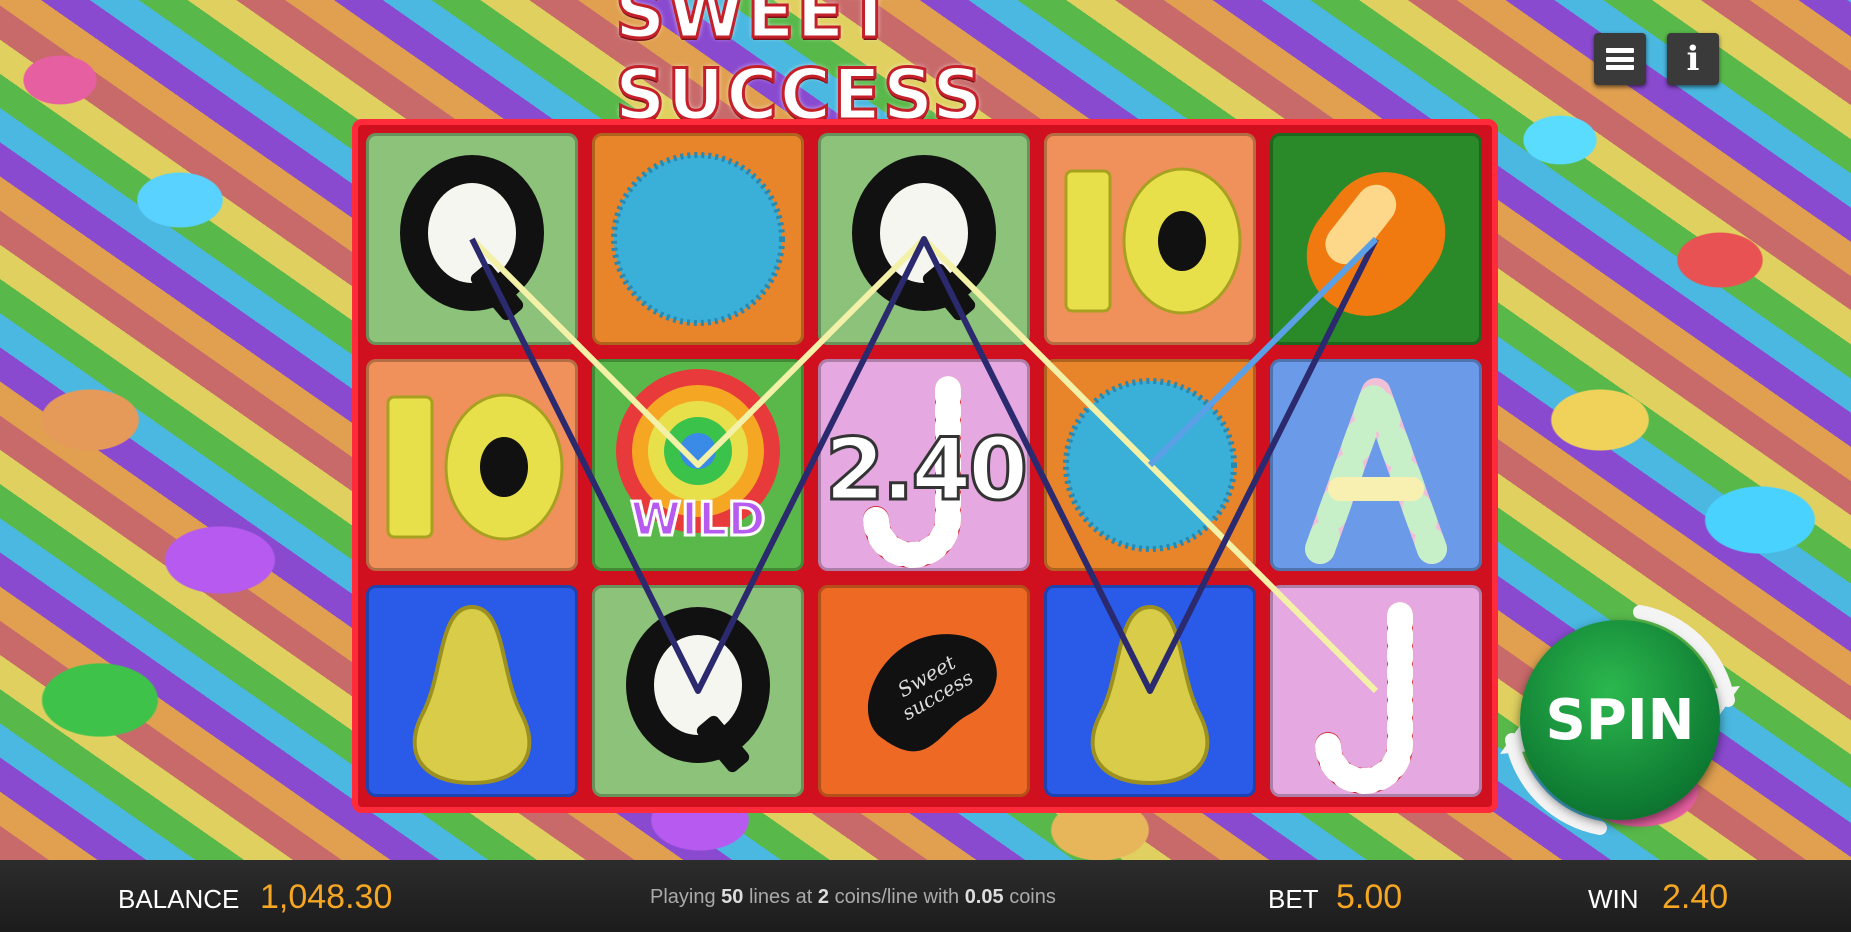  I want to click on lines-prefix: Playing, so click(683, 897).